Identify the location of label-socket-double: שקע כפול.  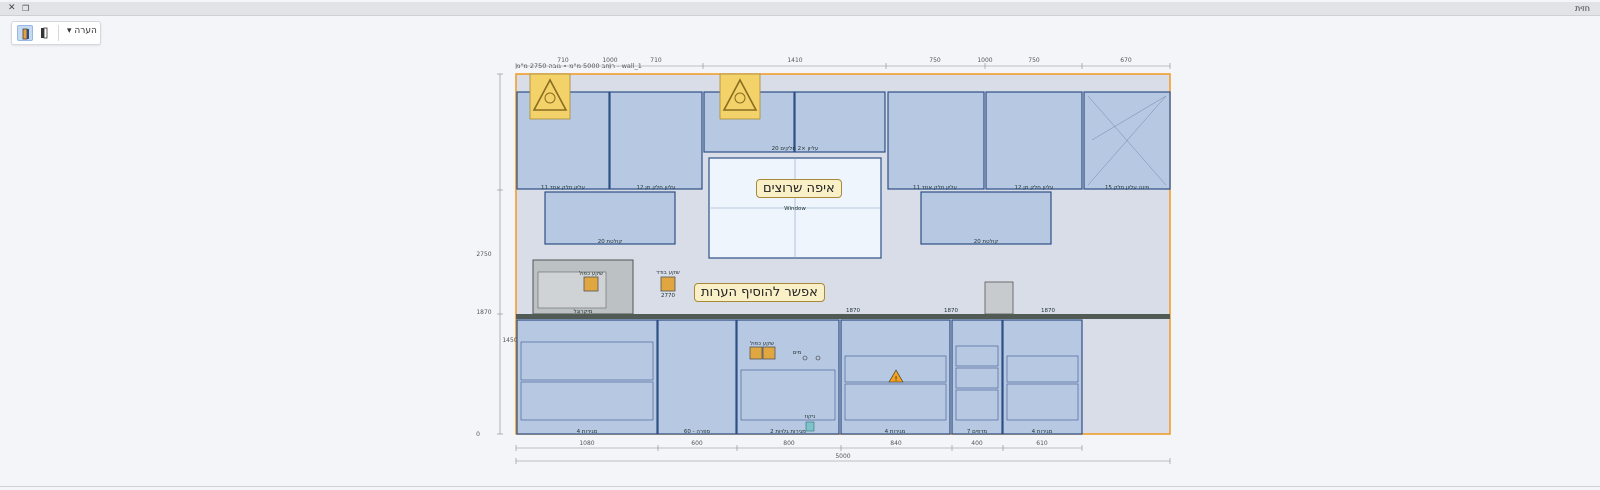
(591, 273).